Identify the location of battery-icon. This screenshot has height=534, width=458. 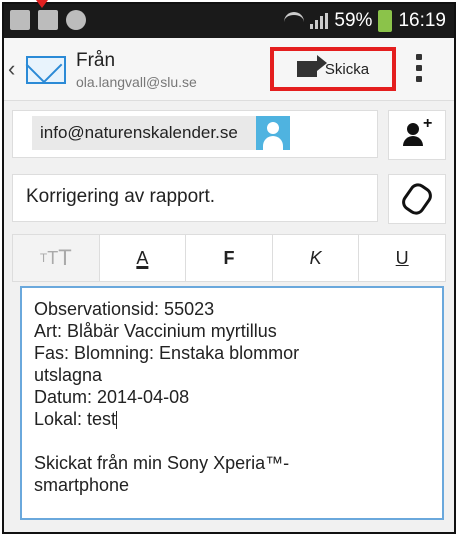
(385, 21).